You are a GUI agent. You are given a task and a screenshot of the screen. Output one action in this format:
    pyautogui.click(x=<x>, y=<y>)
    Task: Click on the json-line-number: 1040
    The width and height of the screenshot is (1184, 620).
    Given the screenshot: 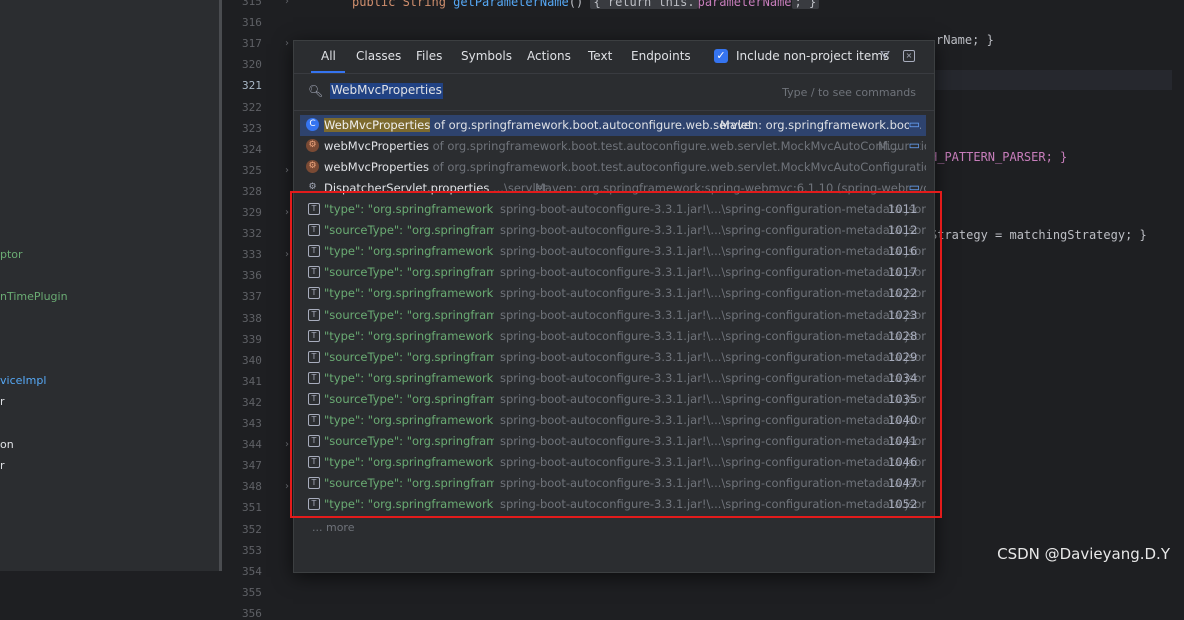 What is the action you would take?
    pyautogui.click(x=903, y=420)
    